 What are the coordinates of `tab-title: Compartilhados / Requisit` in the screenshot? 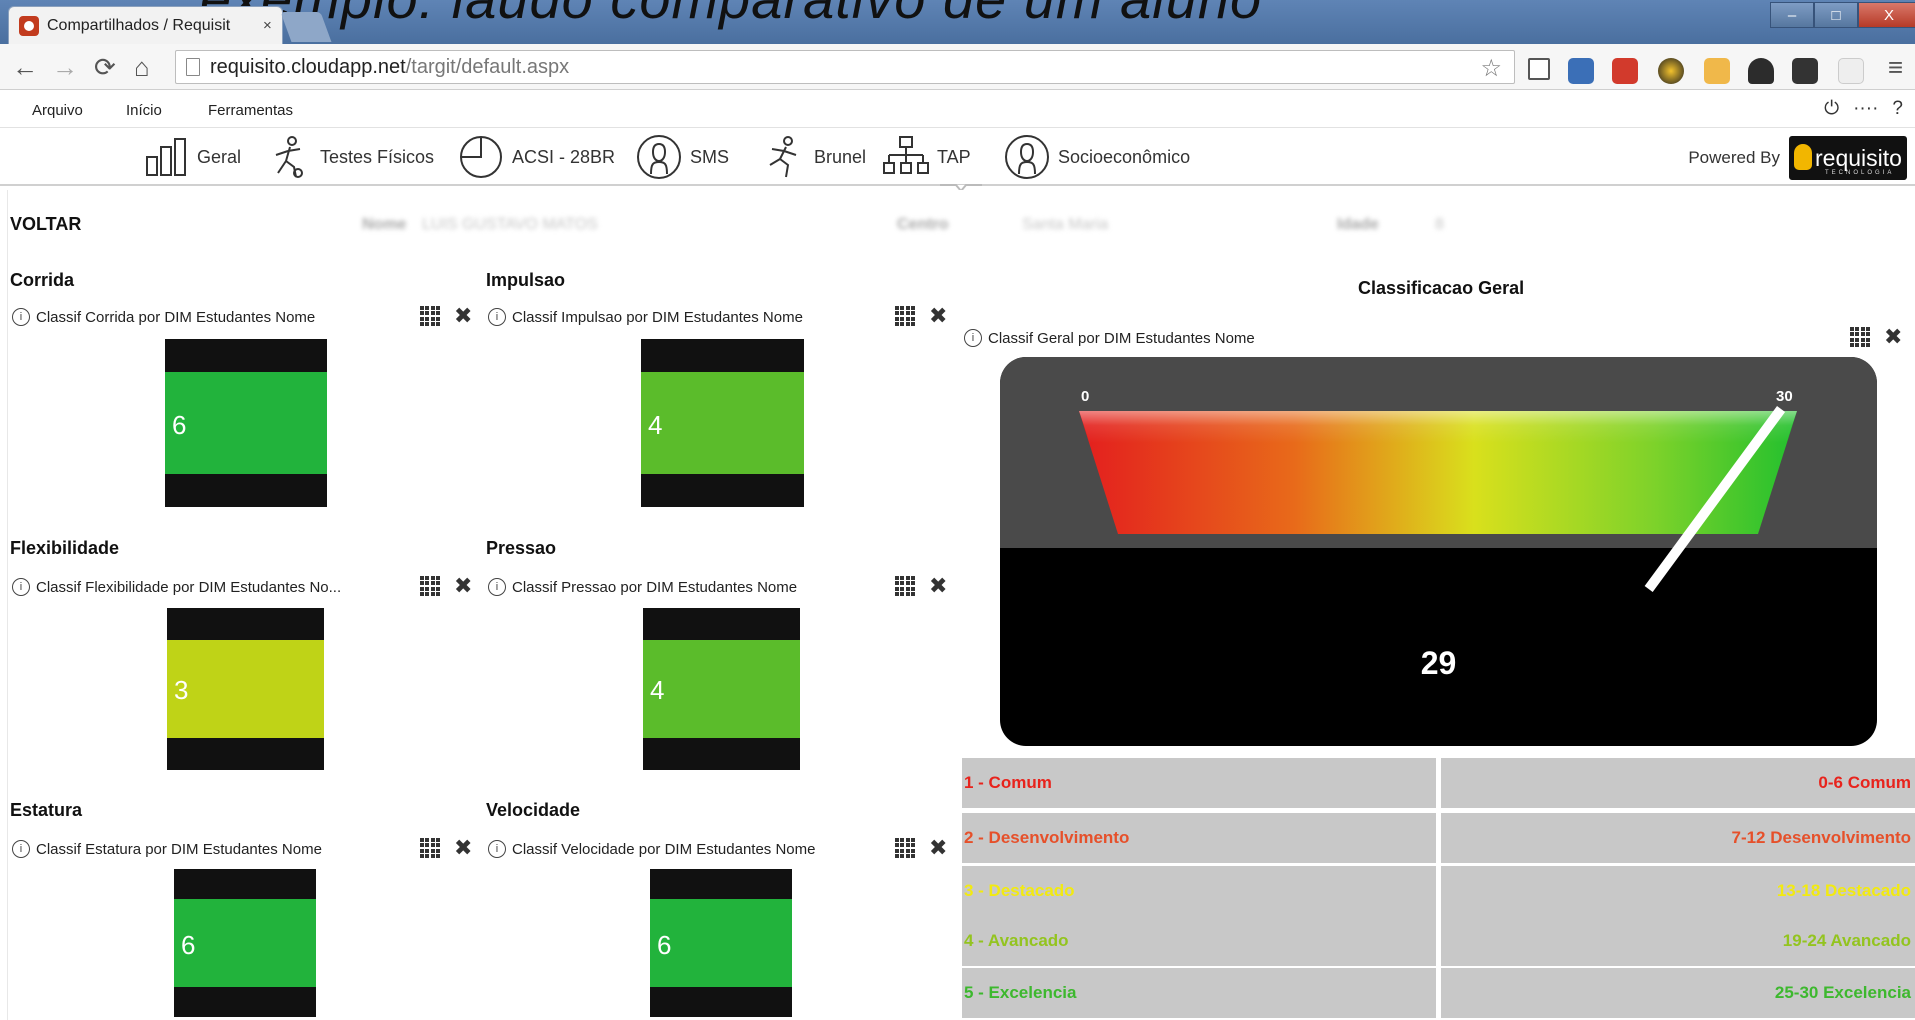 It's located at (139, 25).